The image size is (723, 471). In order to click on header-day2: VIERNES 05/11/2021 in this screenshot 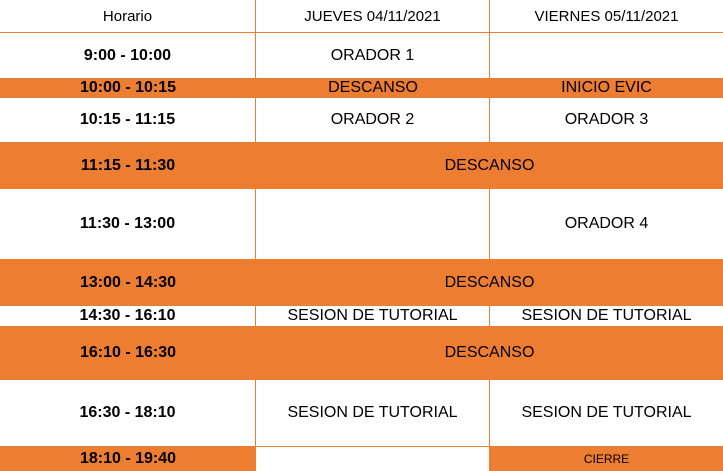, I will do `click(606, 16)`.